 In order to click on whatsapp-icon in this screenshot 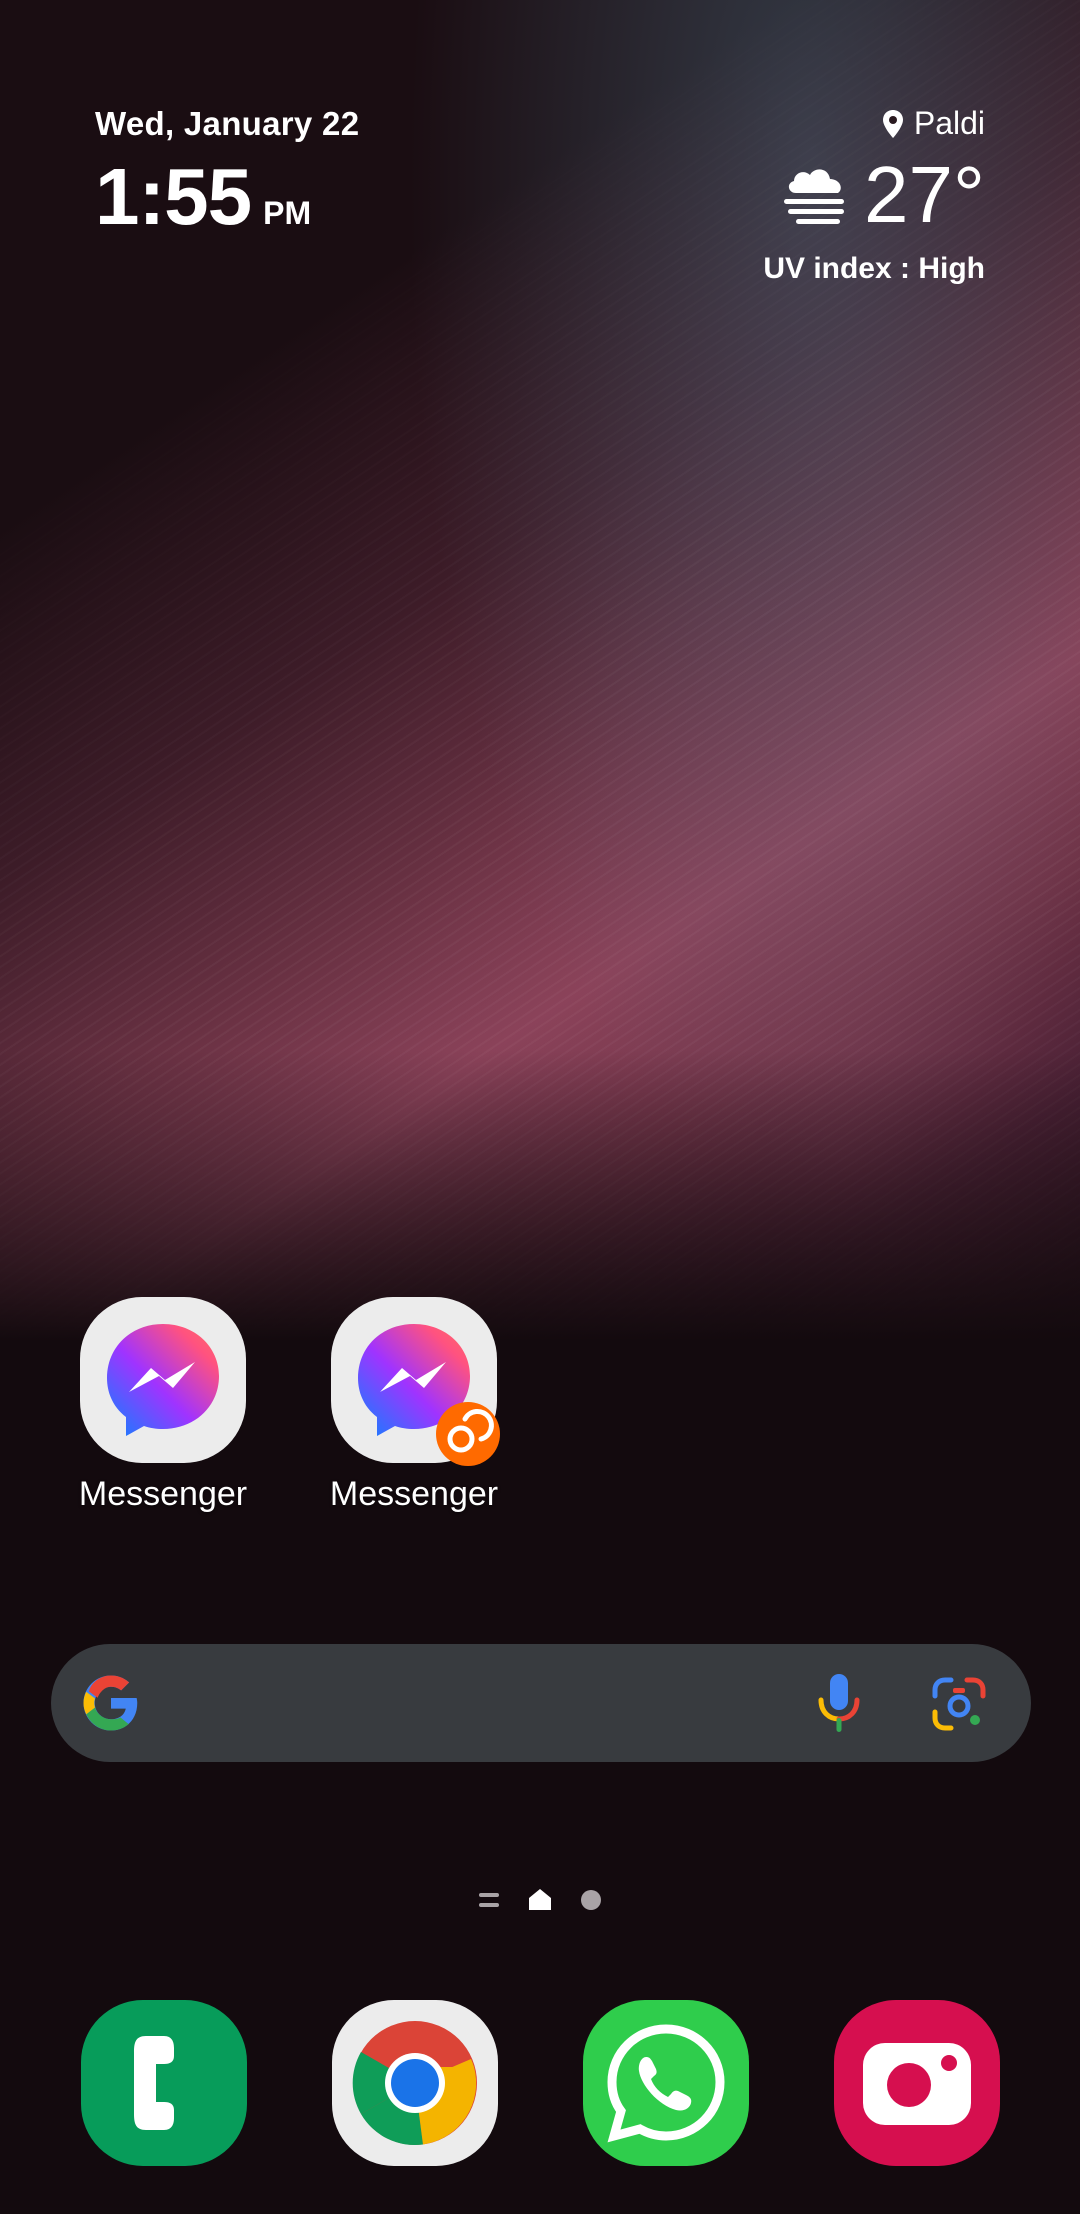, I will do `click(666, 2083)`.